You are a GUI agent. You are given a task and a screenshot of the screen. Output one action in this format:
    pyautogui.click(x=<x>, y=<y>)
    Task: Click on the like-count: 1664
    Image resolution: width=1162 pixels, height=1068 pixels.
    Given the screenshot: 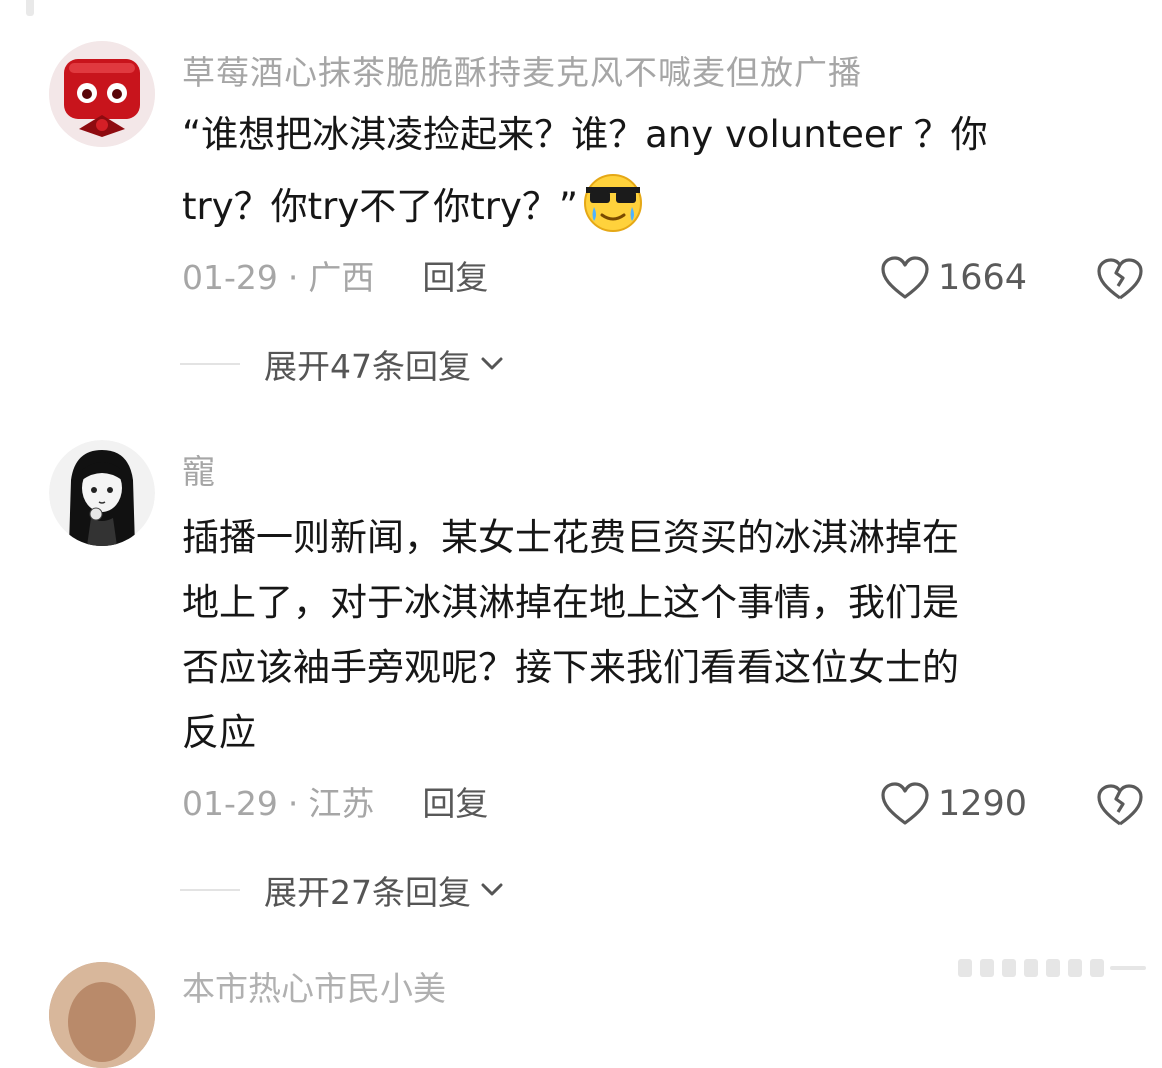 What is the action you would take?
    pyautogui.click(x=983, y=278)
    